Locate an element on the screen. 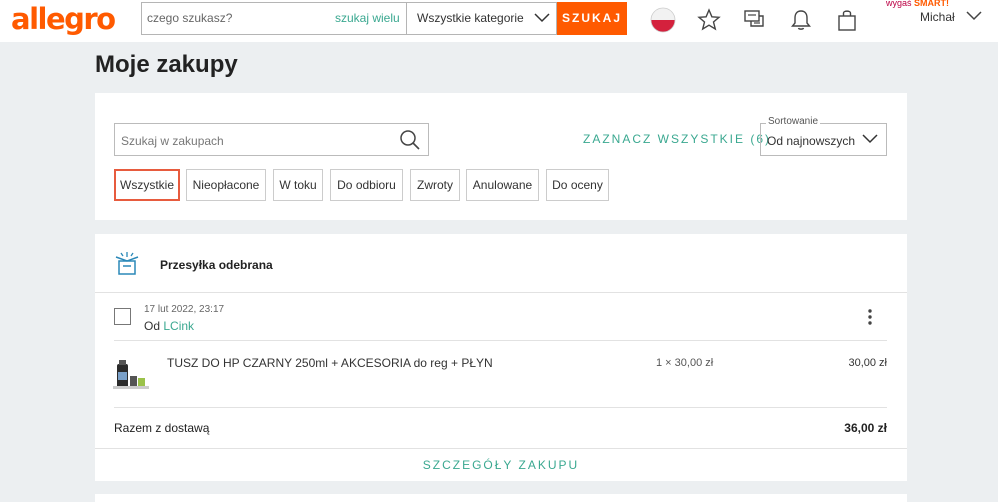 The height and width of the screenshot is (502, 998). product-price: 30,00 zł is located at coordinates (867, 363).